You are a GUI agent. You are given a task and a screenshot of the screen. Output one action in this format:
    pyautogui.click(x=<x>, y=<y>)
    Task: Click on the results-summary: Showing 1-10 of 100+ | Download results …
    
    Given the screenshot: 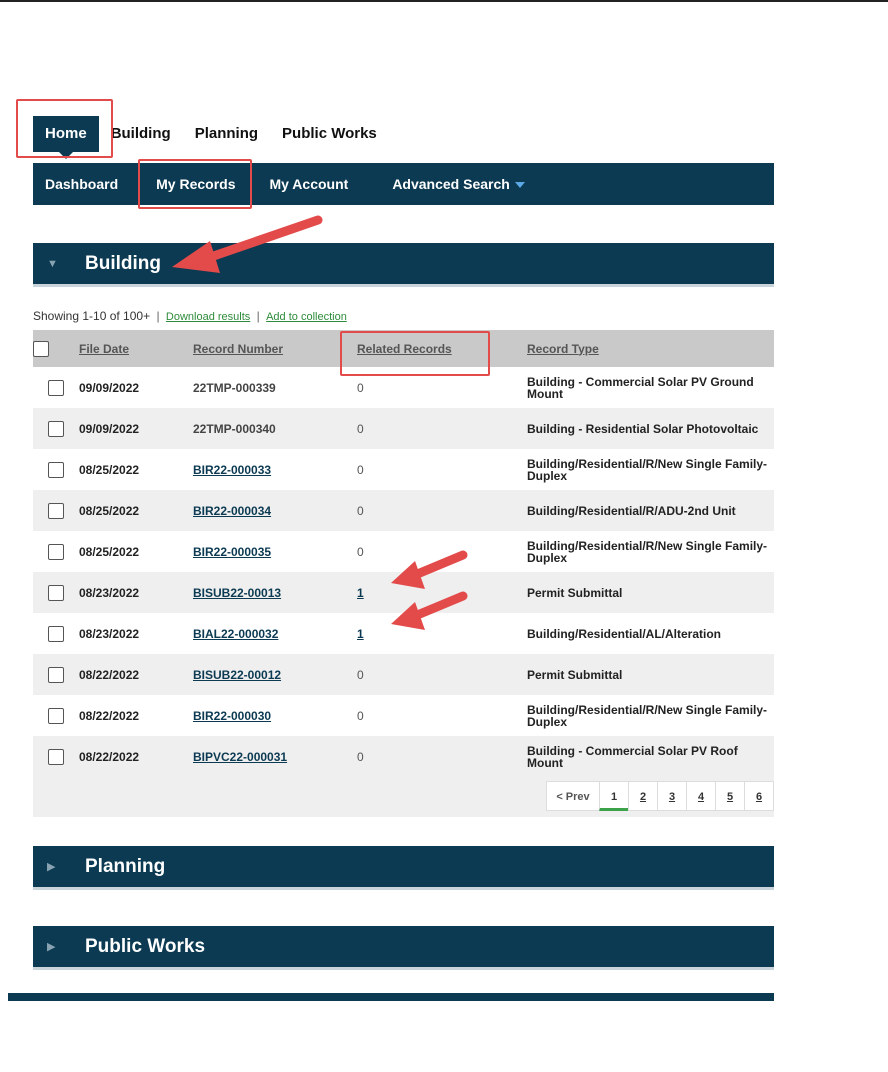 What is the action you would take?
    pyautogui.click(x=190, y=316)
    